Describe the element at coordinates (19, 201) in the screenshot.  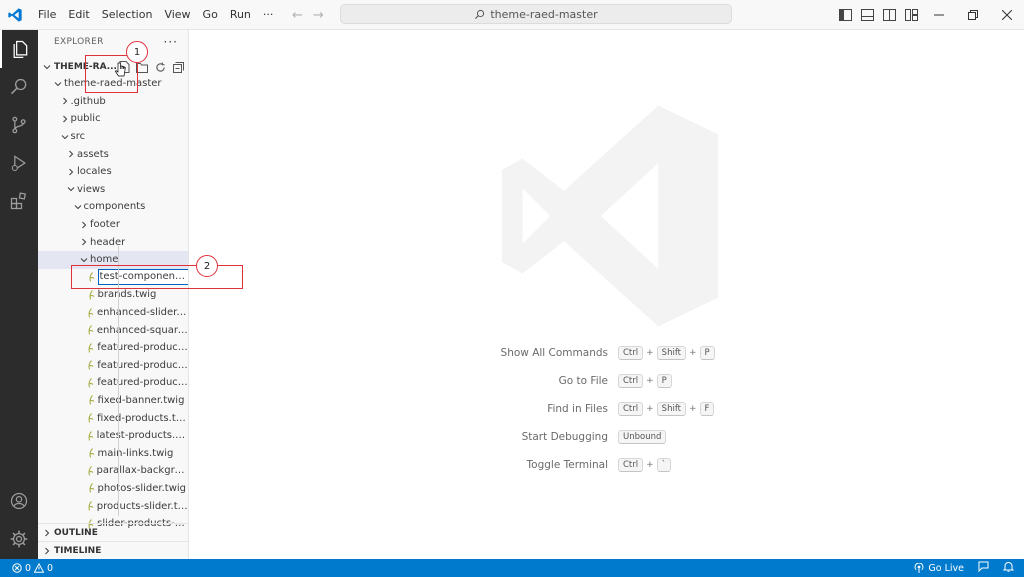
I see `extensions-icon` at that location.